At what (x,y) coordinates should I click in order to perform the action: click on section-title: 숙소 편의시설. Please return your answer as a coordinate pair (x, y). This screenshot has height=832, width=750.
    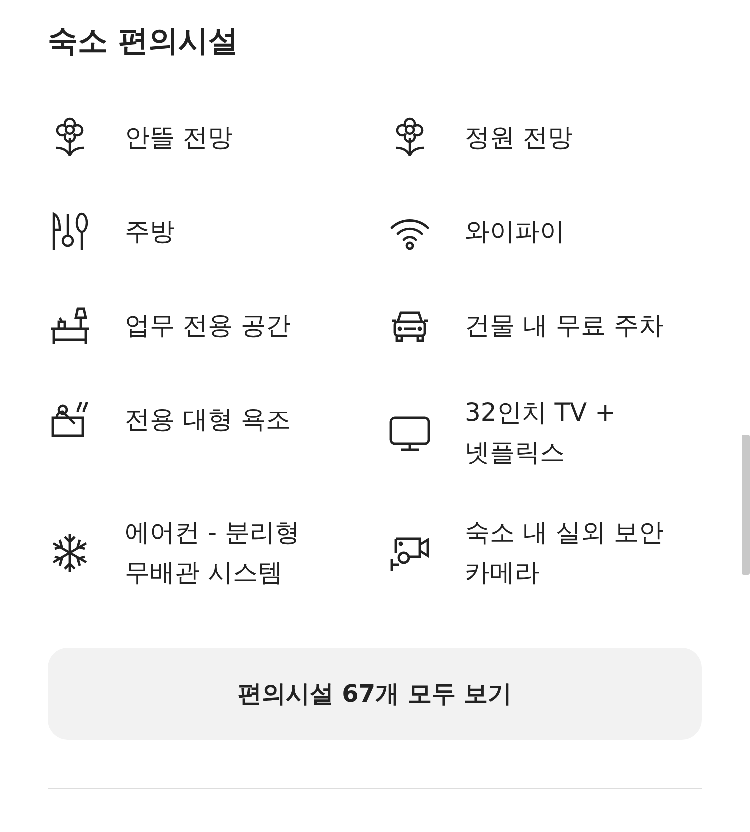
    Looking at the image, I should click on (144, 42).